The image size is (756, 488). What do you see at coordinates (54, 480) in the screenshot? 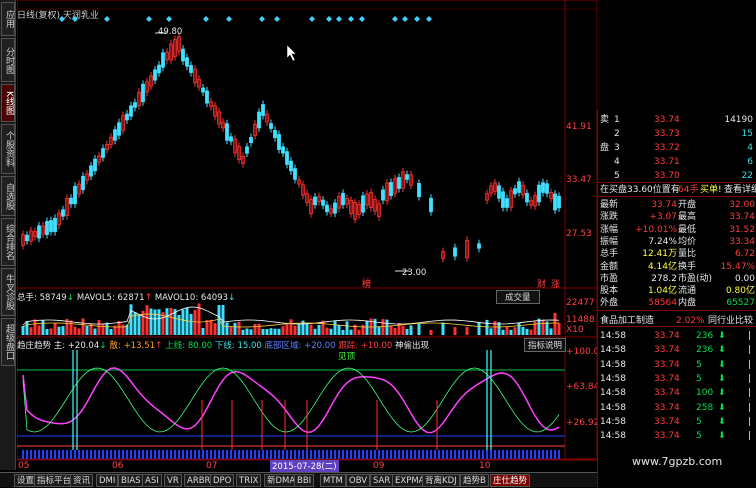
I see `tab-1: 指标平台` at bounding box center [54, 480].